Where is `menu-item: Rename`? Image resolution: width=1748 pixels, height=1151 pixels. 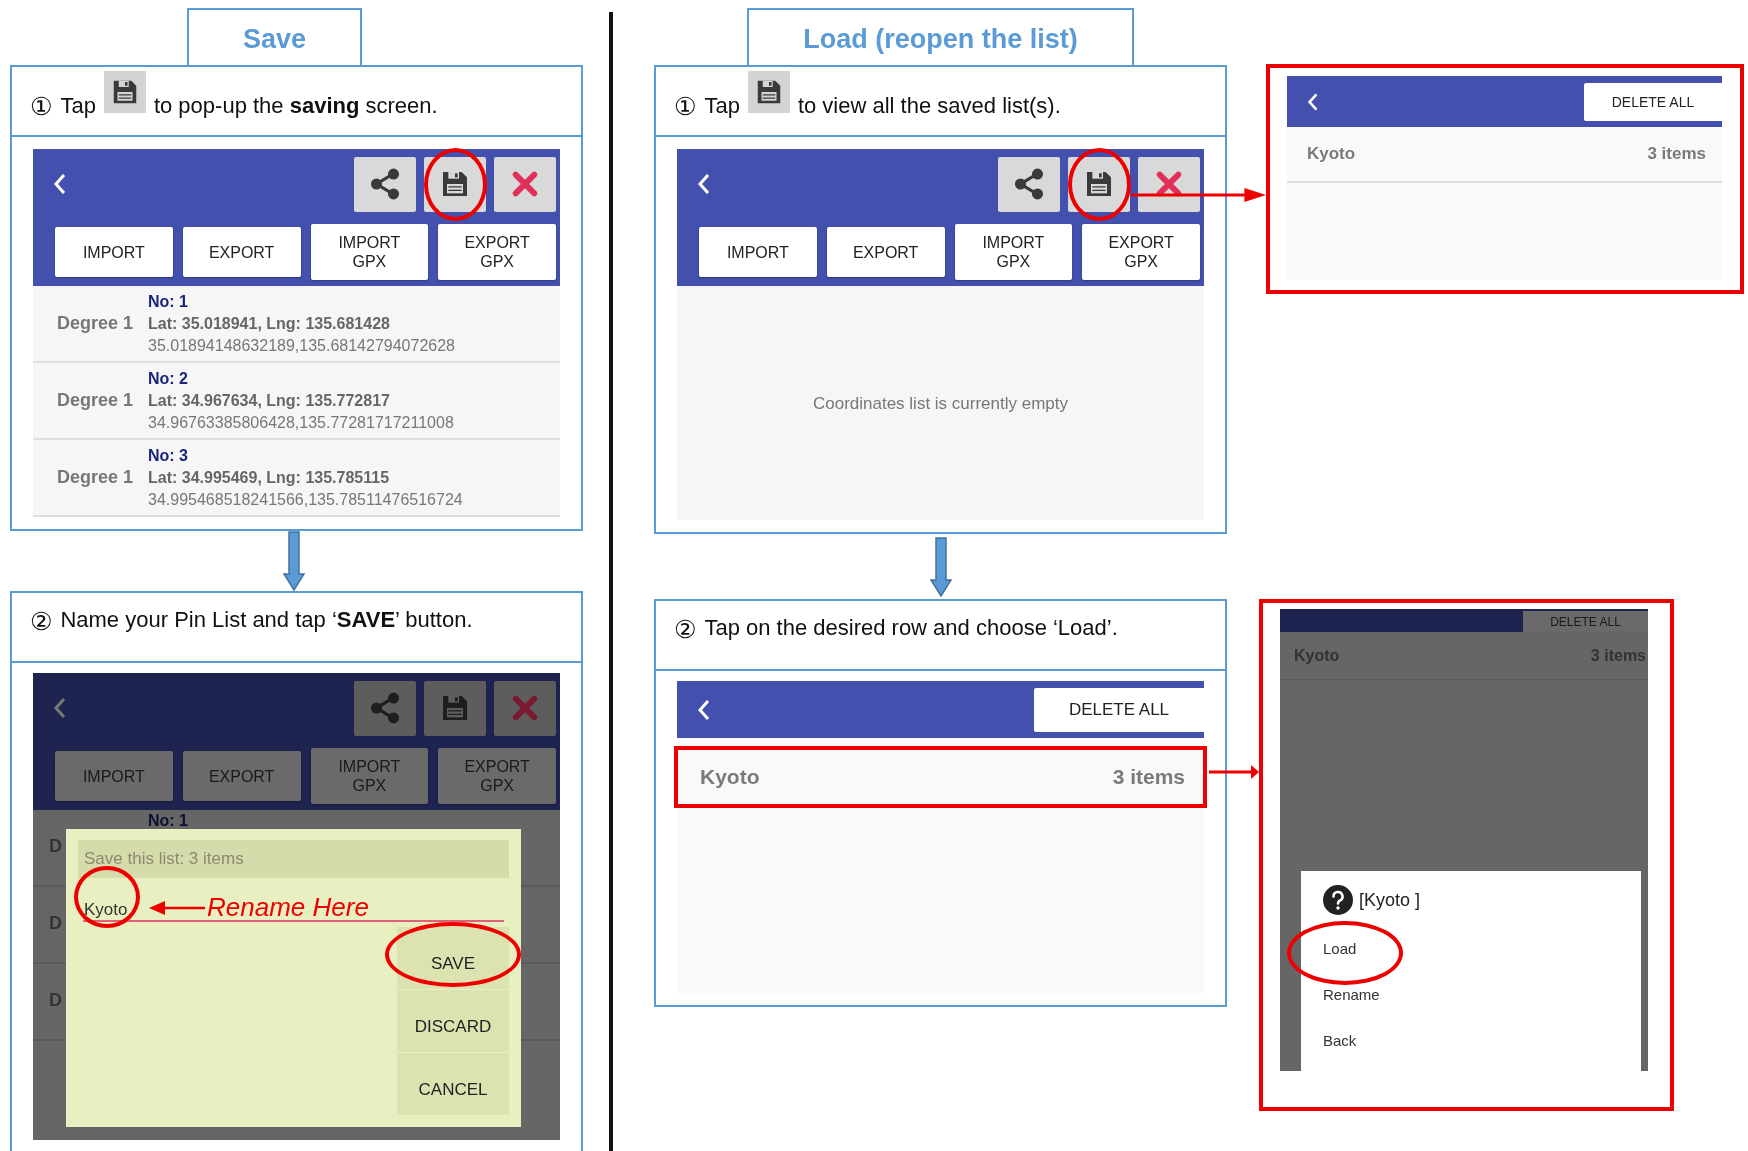 menu-item: Rename is located at coordinates (1351, 994).